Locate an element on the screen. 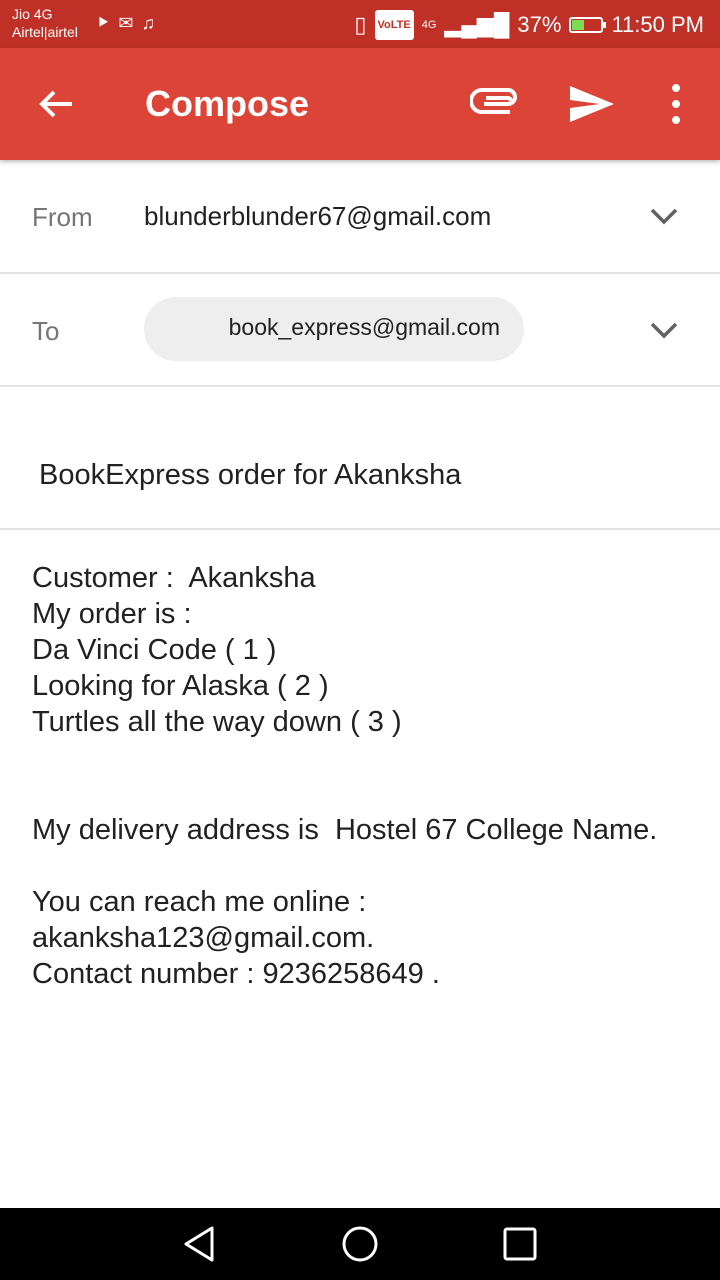  to-label: To is located at coordinates (46, 331).